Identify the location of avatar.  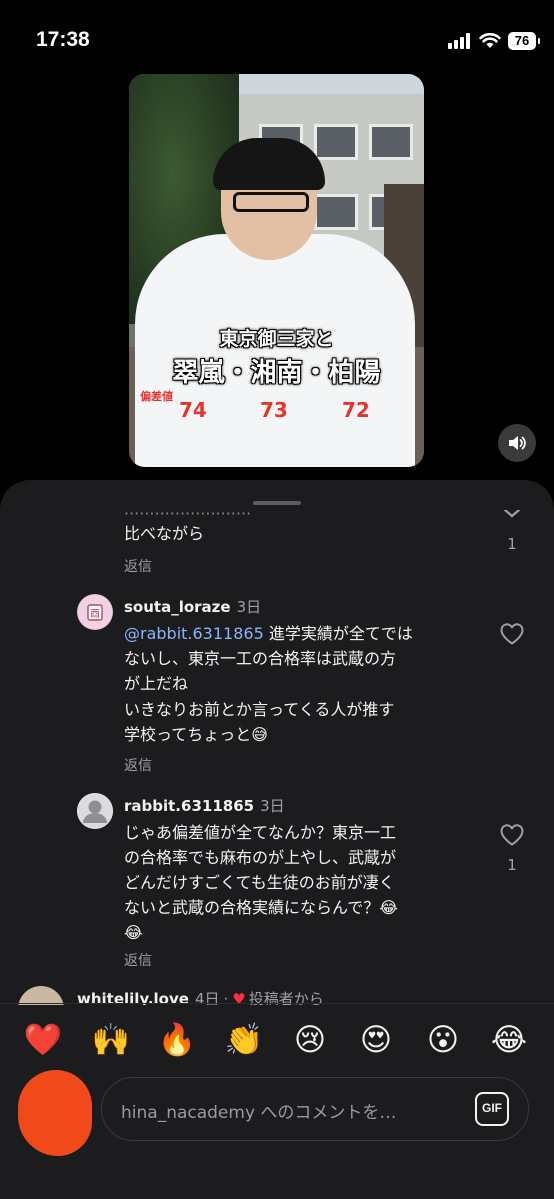
(95, 811).